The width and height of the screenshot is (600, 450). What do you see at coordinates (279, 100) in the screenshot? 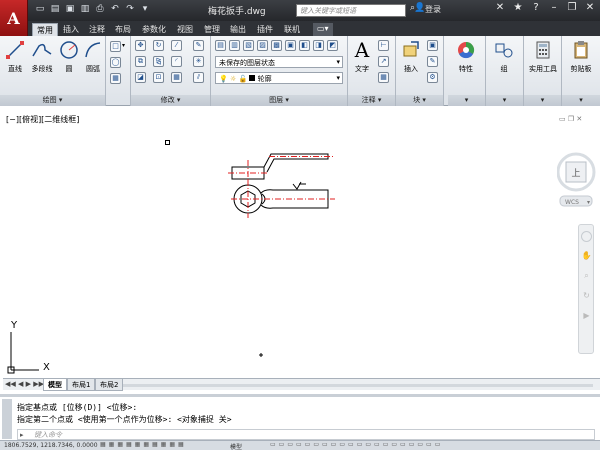
I see `layers-panel-title: 图层 ▾` at bounding box center [279, 100].